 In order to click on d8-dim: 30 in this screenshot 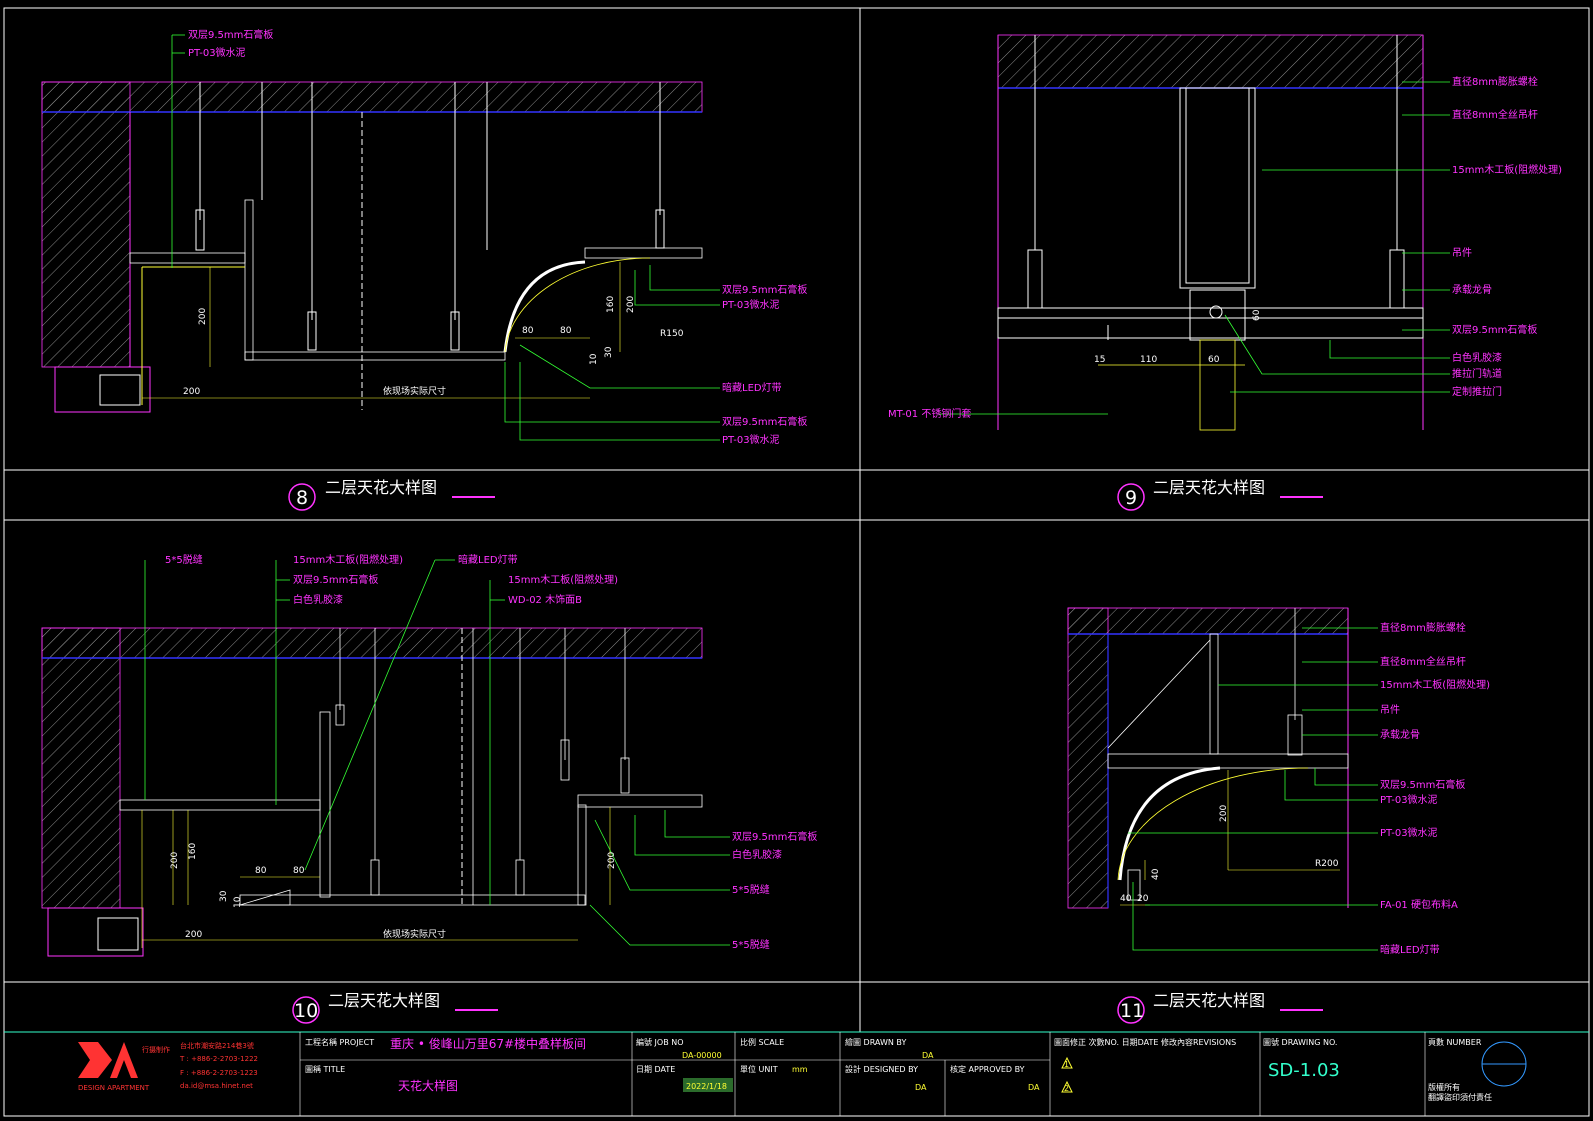, I will do `click(609, 352)`.